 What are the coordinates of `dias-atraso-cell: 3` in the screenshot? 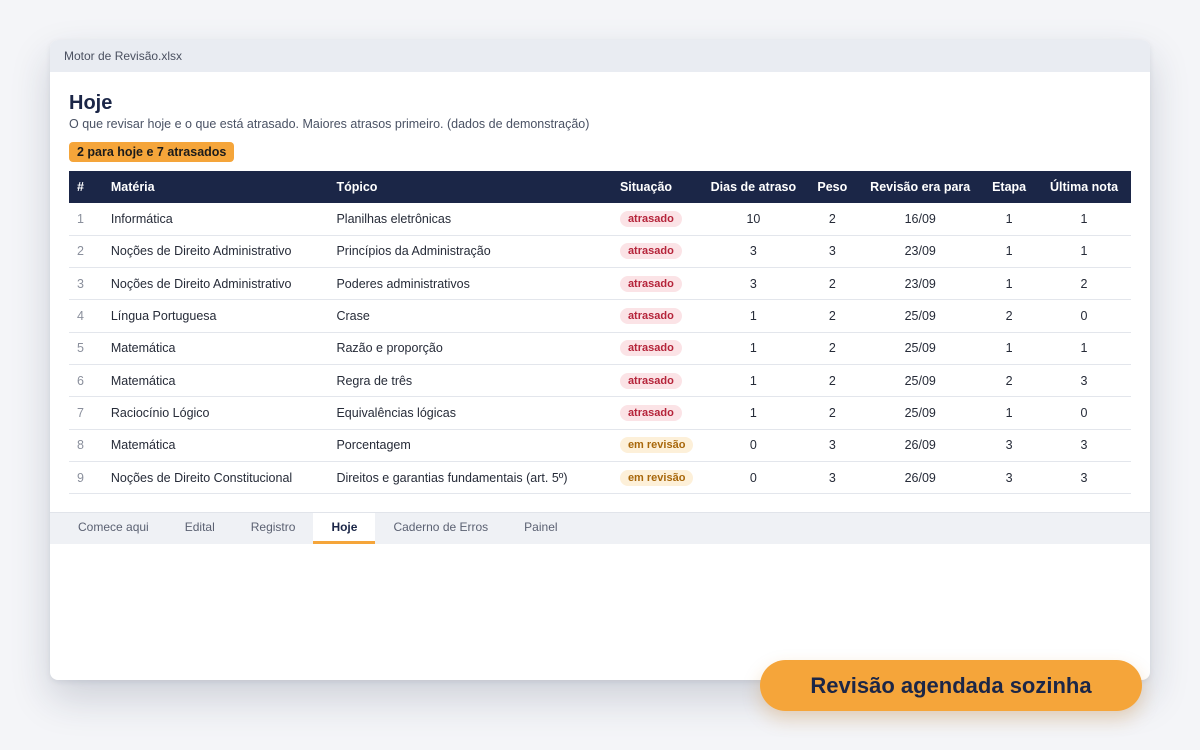 It's located at (753, 252).